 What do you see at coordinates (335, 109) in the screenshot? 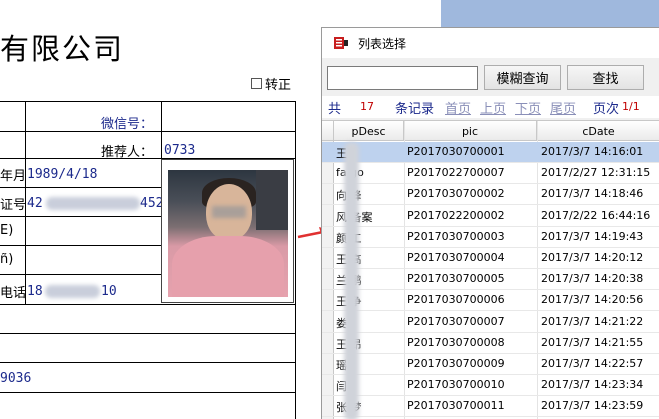
I see `total-prefix: 共` at bounding box center [335, 109].